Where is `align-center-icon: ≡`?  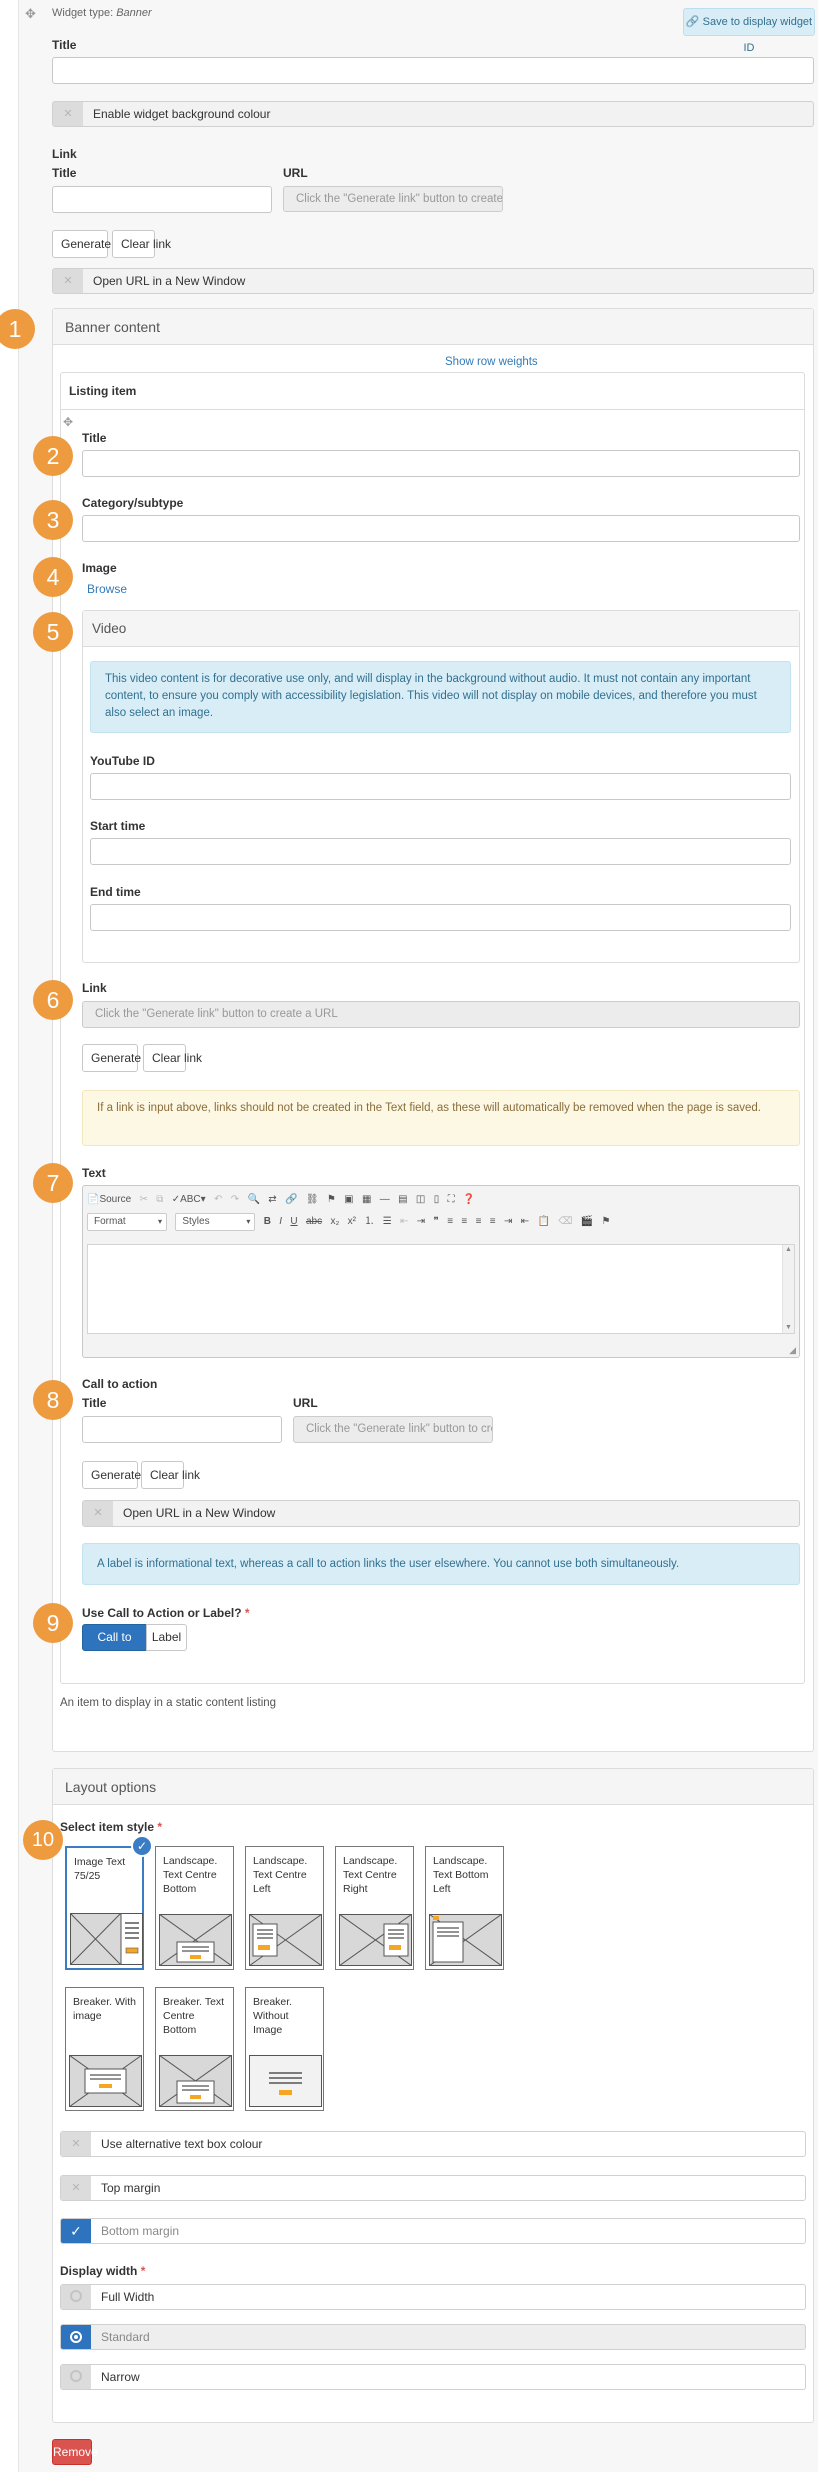 align-center-icon: ≡ is located at coordinates (464, 1222).